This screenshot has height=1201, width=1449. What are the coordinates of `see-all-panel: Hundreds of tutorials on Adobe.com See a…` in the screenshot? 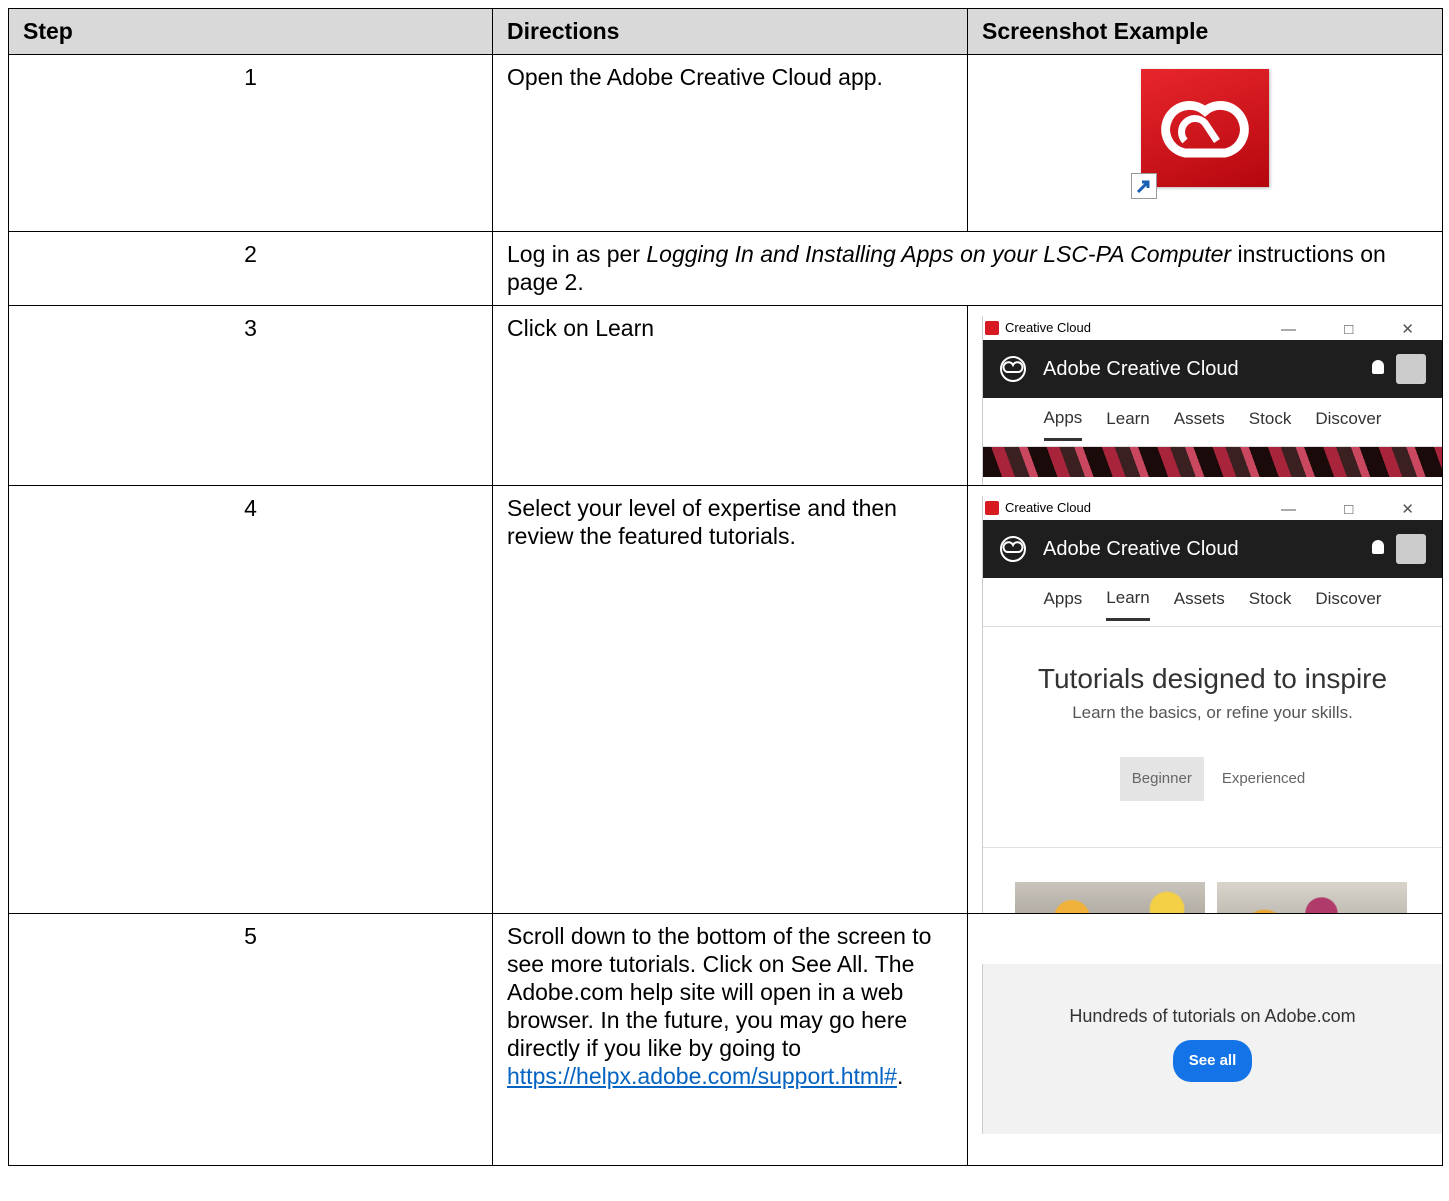 It's located at (1212, 1049).